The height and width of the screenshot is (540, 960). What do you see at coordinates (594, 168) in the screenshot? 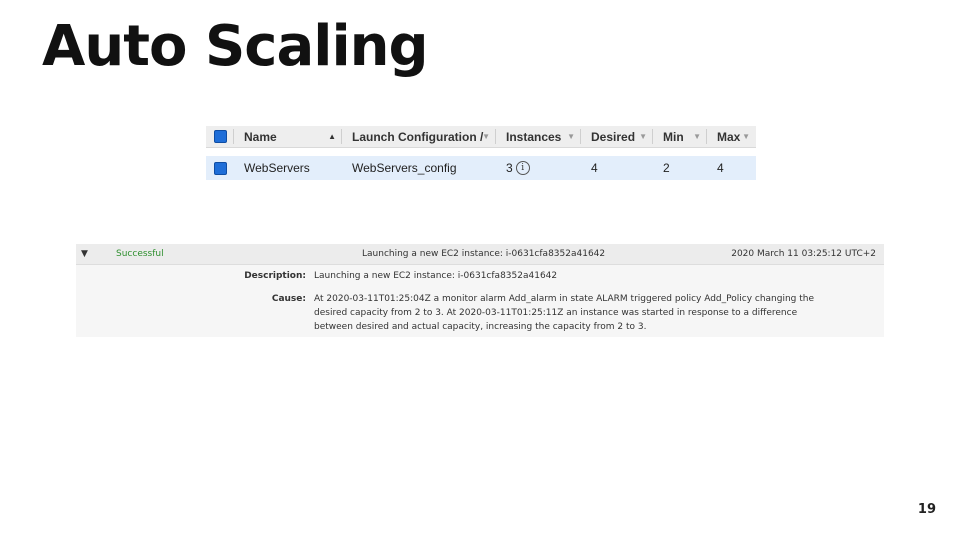
I see `cell-desired: 4` at bounding box center [594, 168].